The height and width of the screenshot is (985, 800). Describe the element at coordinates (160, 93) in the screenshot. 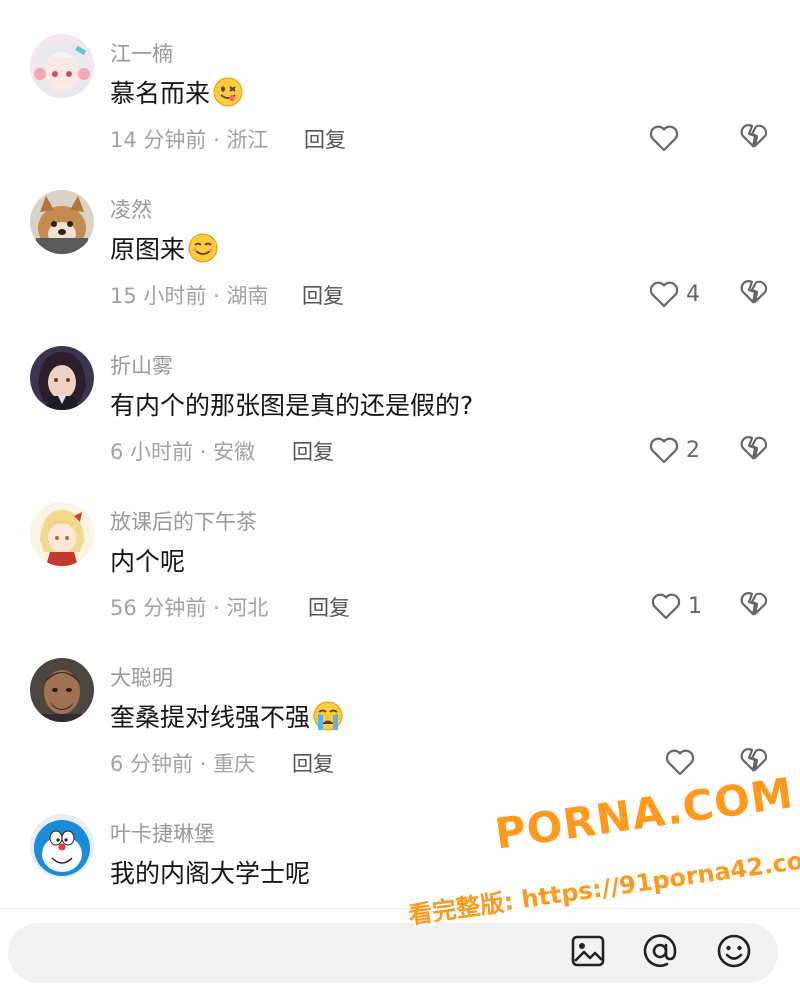

I see `comment-text-body: 慕名而来` at that location.